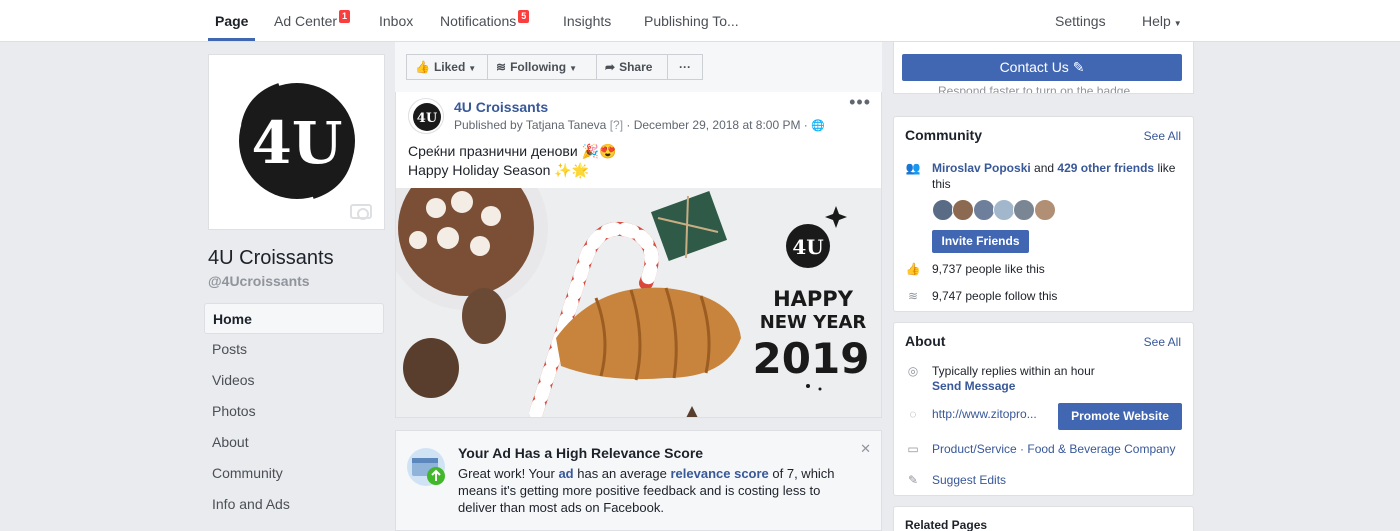 The width and height of the screenshot is (1400, 531). I want to click on tab-inbox-label: Inbox, so click(396, 21).